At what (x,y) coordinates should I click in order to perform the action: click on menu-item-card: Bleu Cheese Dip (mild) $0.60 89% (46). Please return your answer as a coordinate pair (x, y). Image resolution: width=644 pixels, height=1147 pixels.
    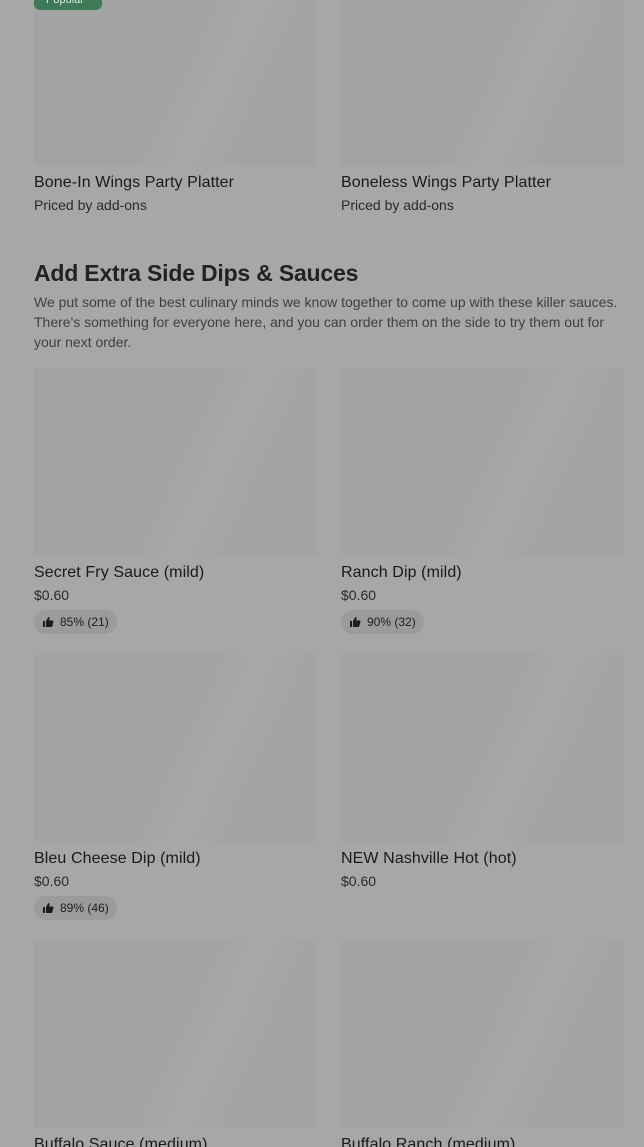
    Looking at the image, I should click on (175, 787).